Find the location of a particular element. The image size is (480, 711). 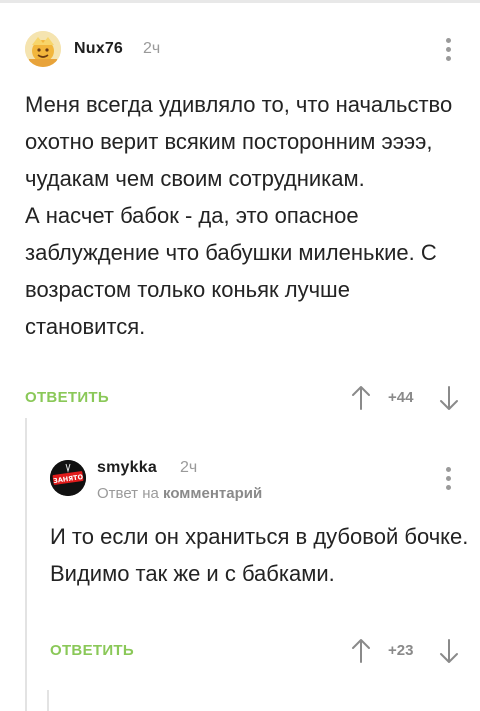

comment-username: Nux76 is located at coordinates (98, 49).